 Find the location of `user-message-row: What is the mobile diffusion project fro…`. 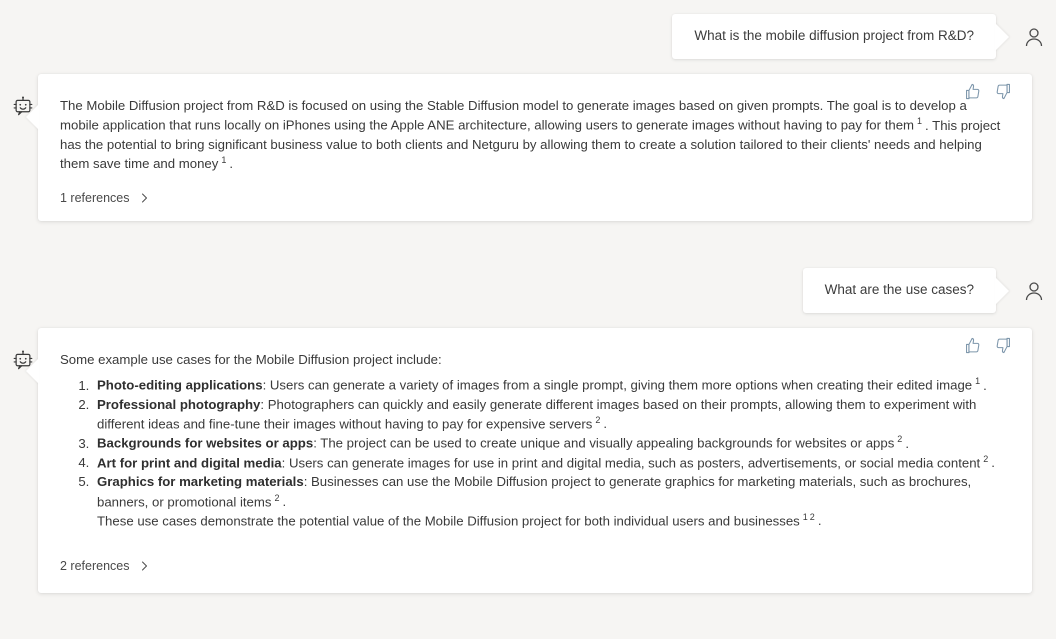

user-message-row: What is the mobile diffusion project fro… is located at coordinates (864, 37).